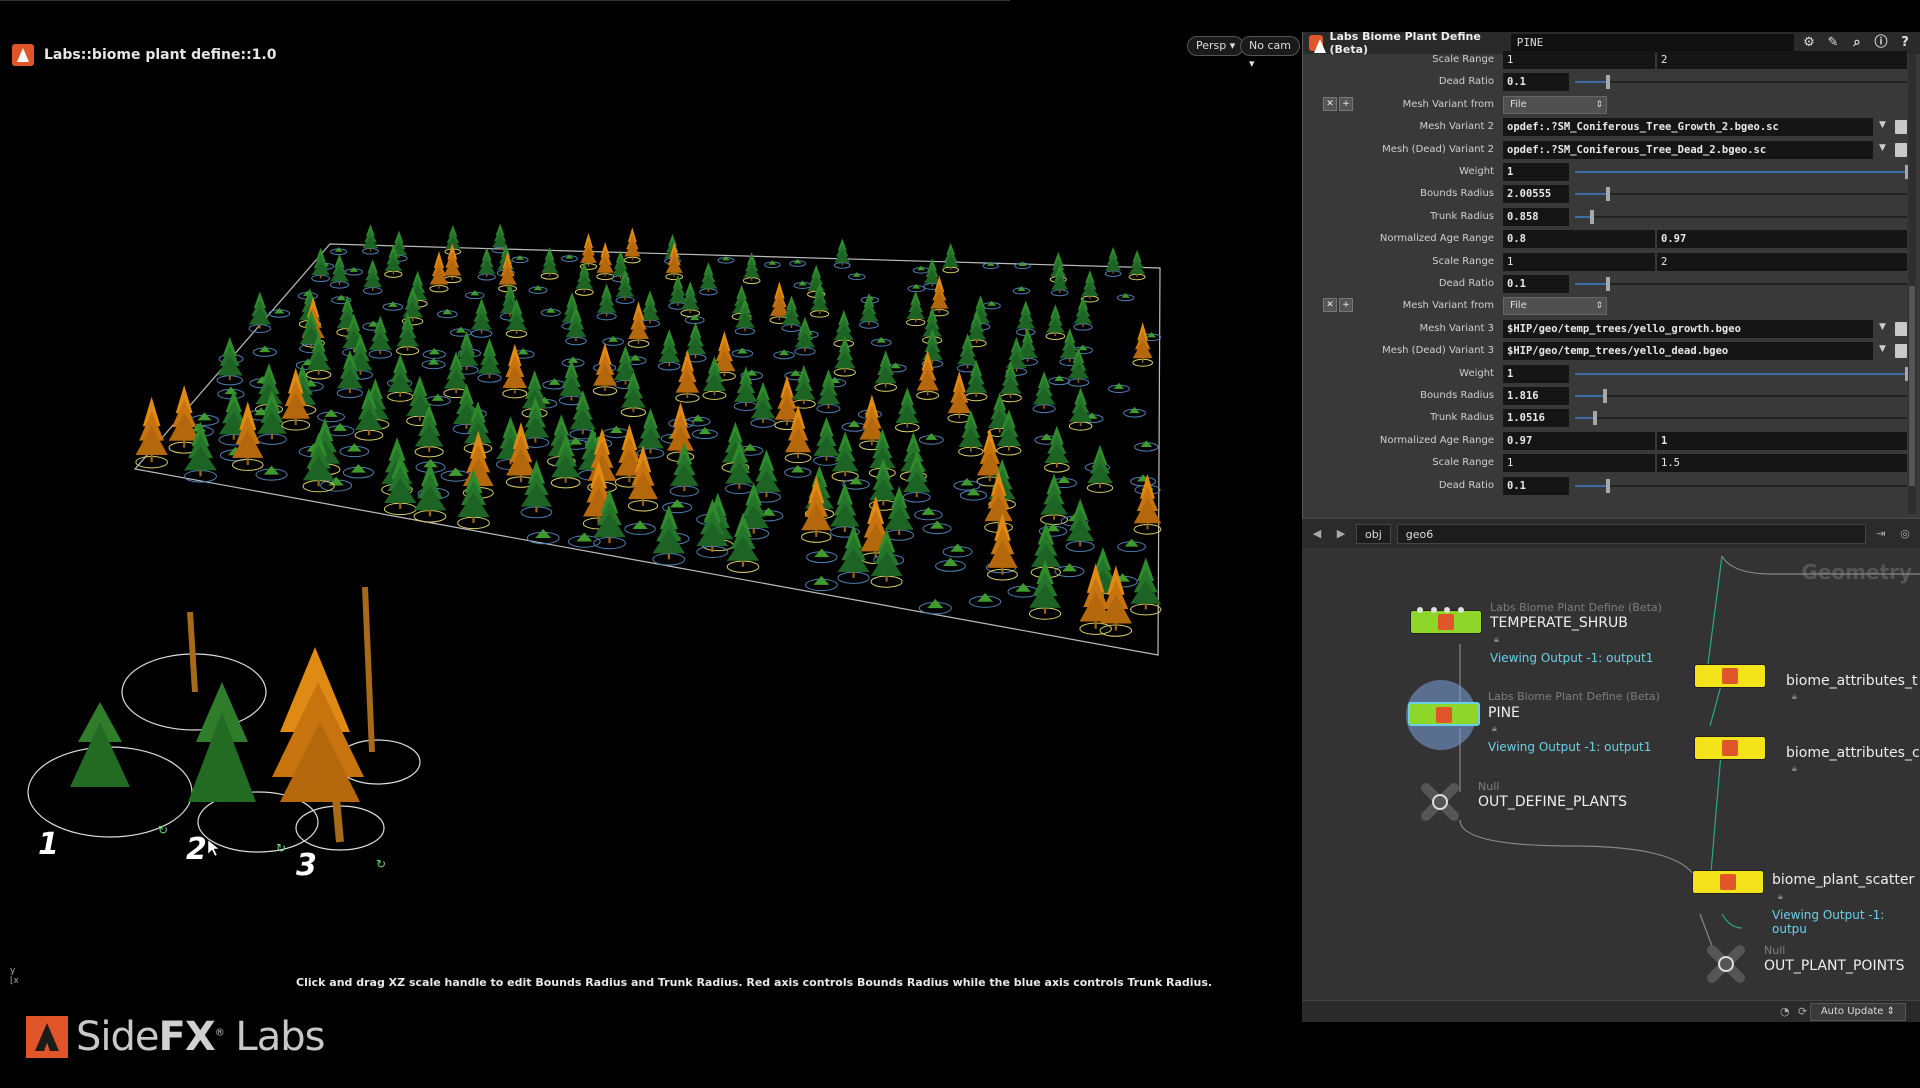 This screenshot has height=1088, width=1920. Describe the element at coordinates (1466, 485) in the screenshot. I see `param-label: Dead Ratio` at that location.